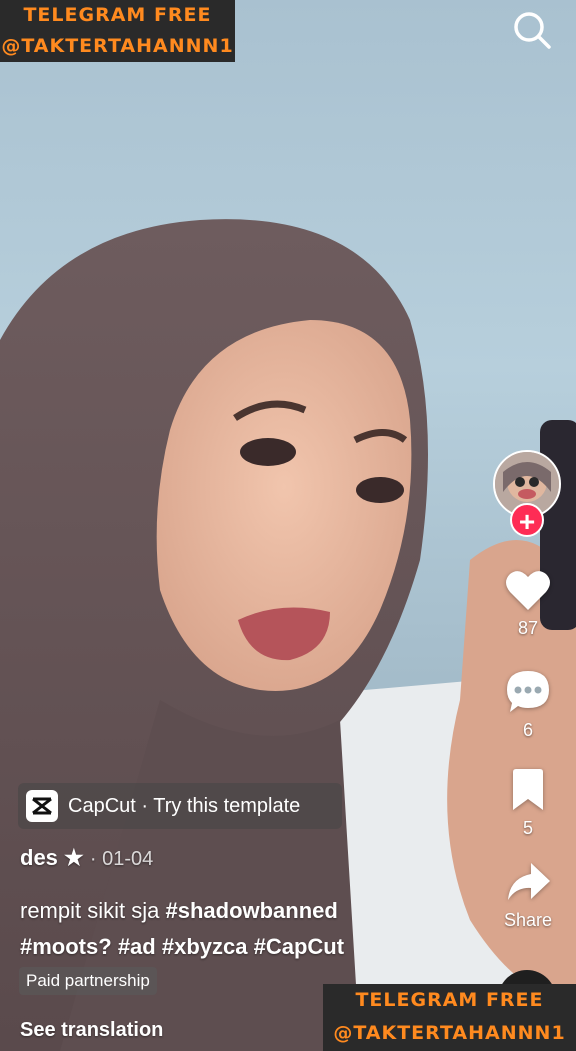 The image size is (576, 1051). I want to click on capcut-template-button: CapCut · Try this template, so click(180, 806).